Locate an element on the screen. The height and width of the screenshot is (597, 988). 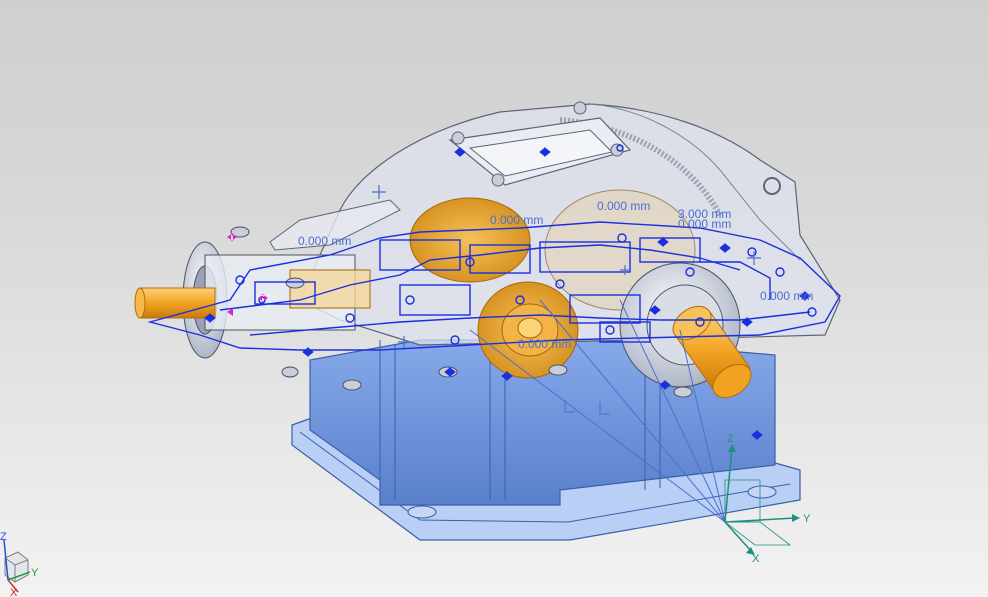
csys-z-label: Z is located at coordinates (730, 439).